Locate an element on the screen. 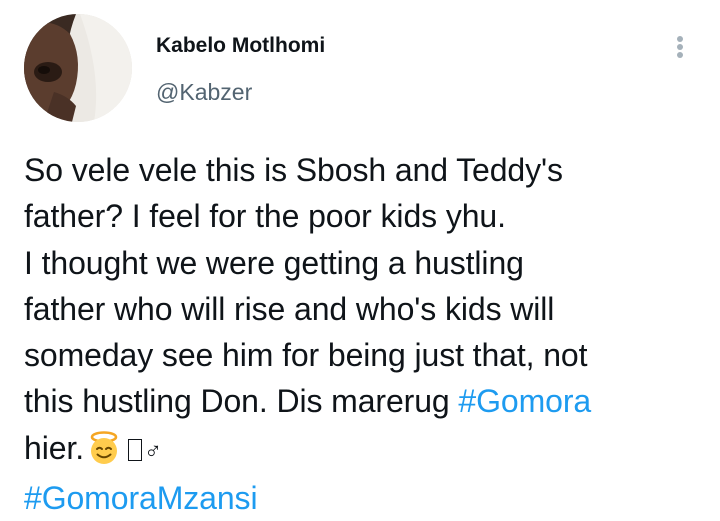 The height and width of the screenshot is (521, 720). tweet-line: #GomoraMzansi is located at coordinates (364, 498).